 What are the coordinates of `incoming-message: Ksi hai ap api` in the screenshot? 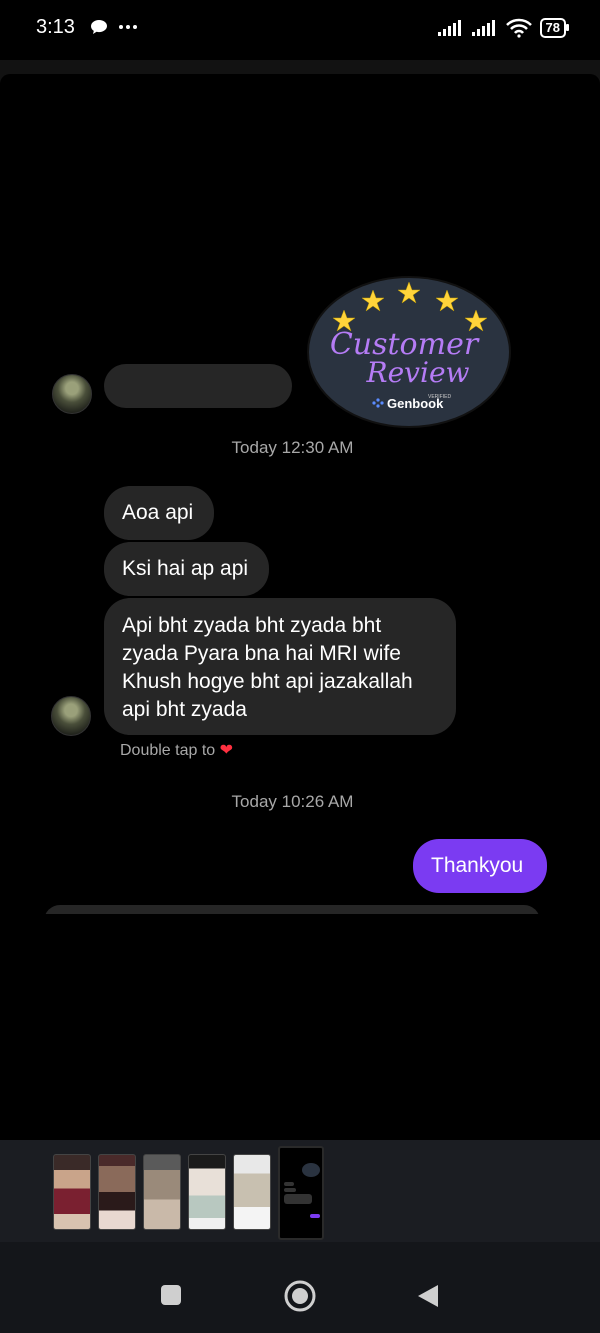 It's located at (186, 569).